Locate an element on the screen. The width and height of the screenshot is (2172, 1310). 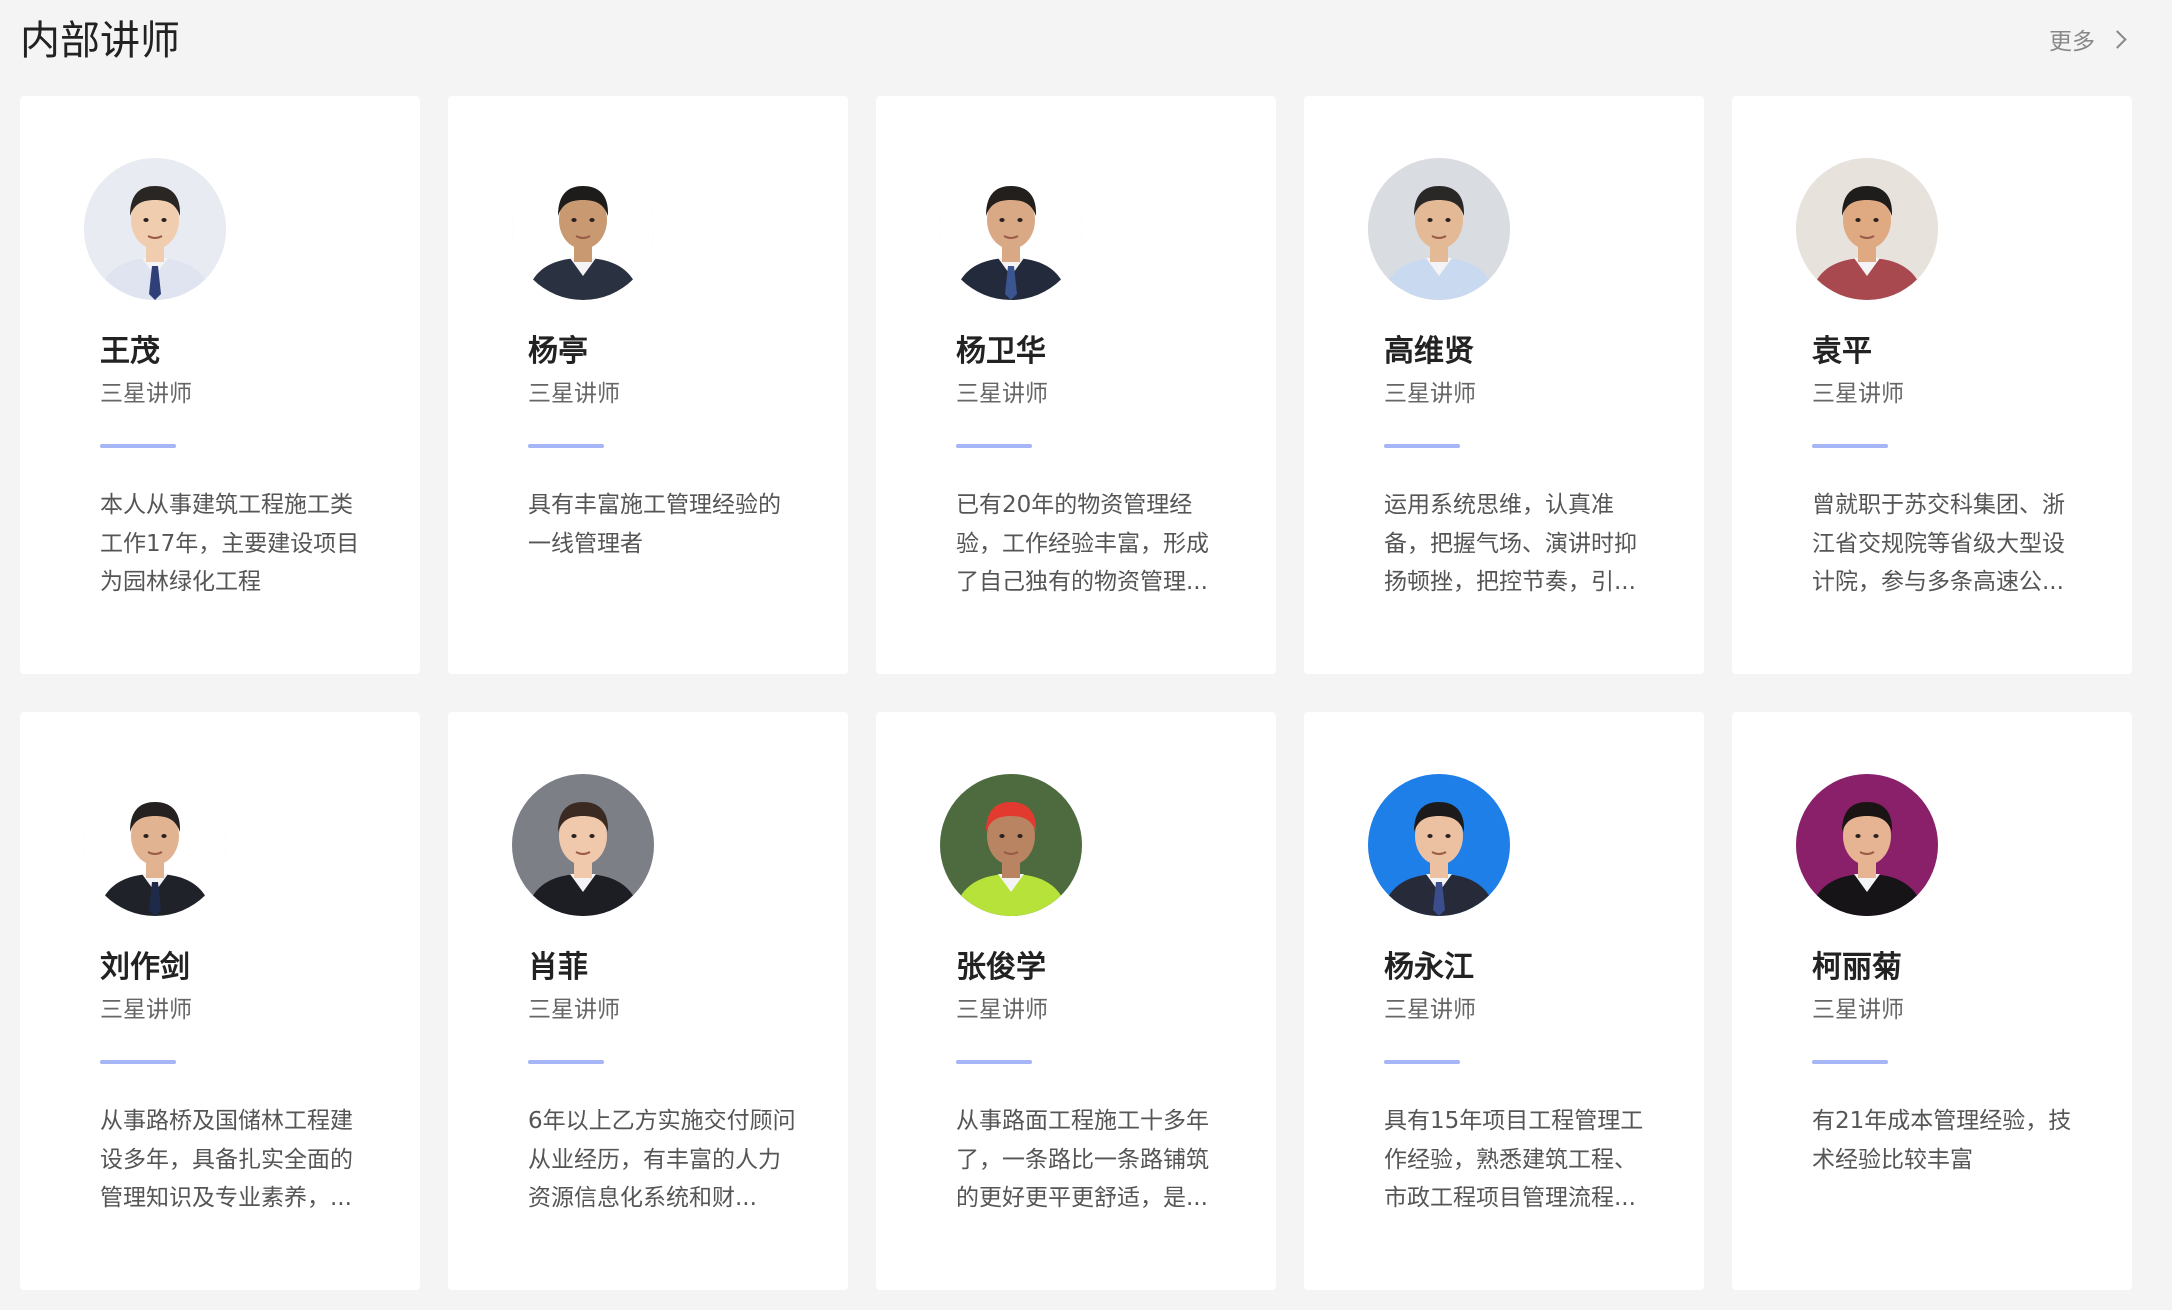
teacher-name: 杨永江 is located at coordinates (1429, 967).